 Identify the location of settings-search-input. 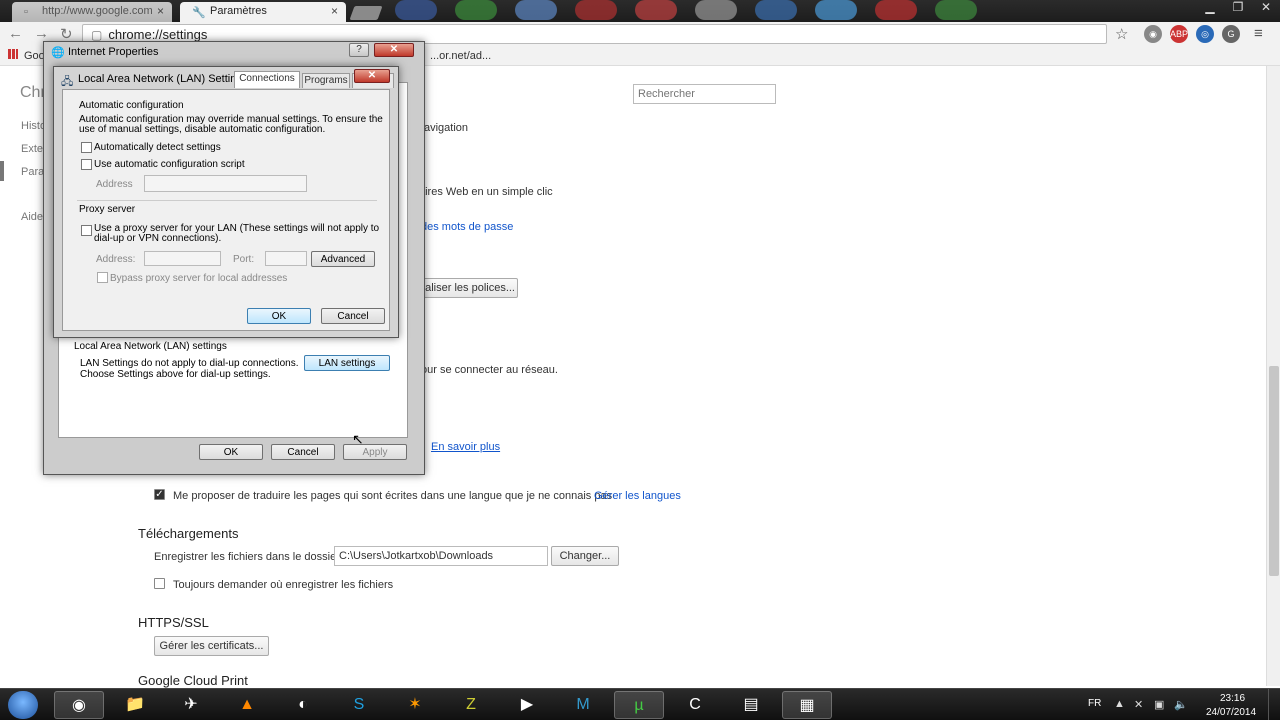
(704, 94).